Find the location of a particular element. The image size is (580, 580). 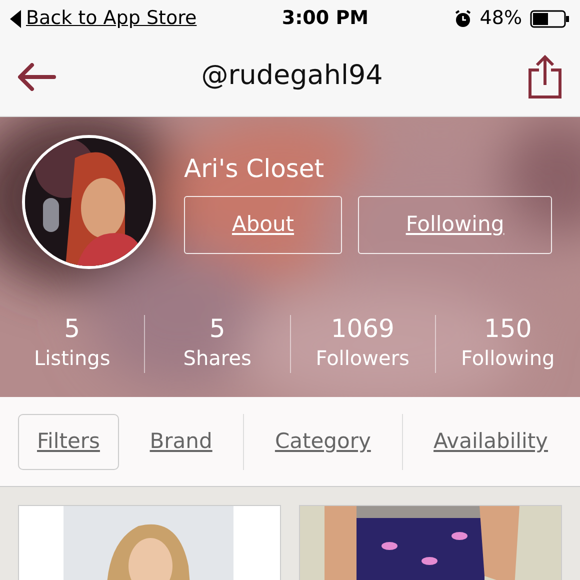

back-arrow-icon is located at coordinates (37, 76).